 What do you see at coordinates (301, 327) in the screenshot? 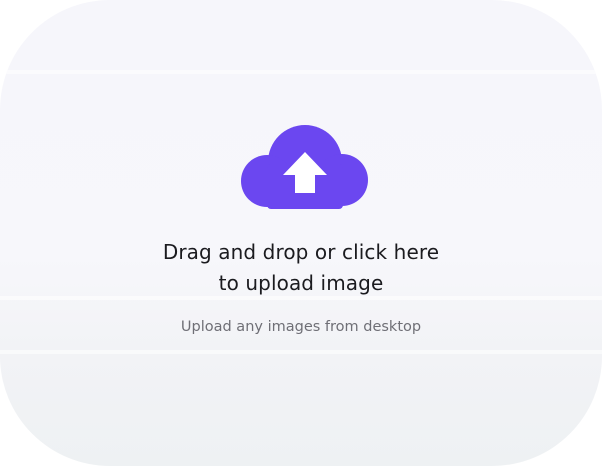
I see `upload-subtitle: Upload any images from desktop` at bounding box center [301, 327].